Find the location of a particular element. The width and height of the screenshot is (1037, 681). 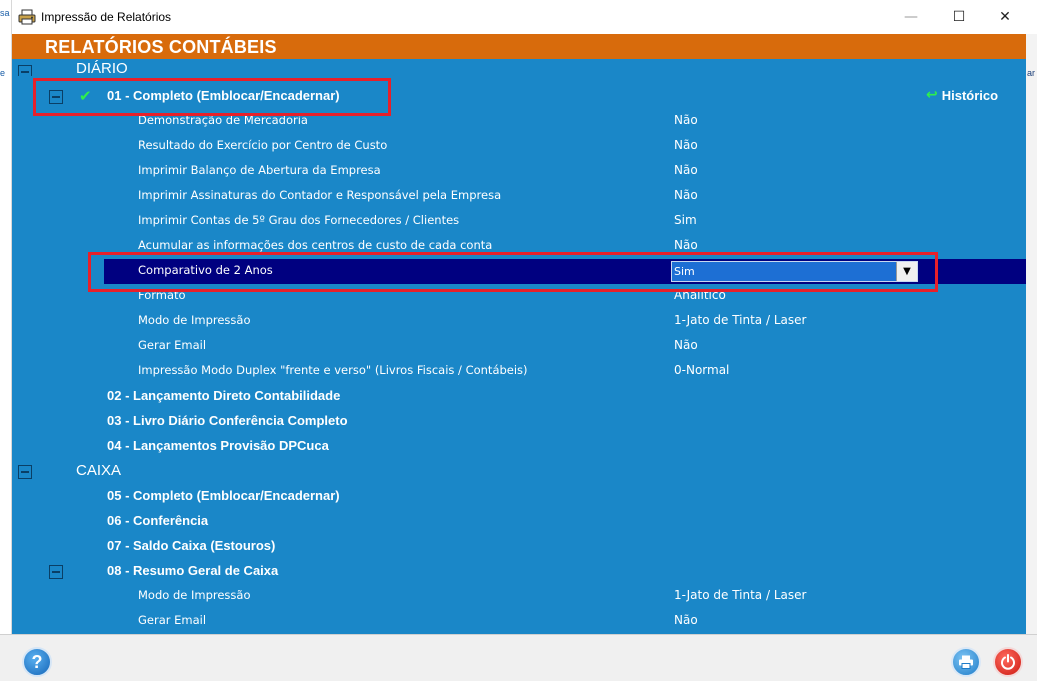

window-footer: ? is located at coordinates (518, 657).